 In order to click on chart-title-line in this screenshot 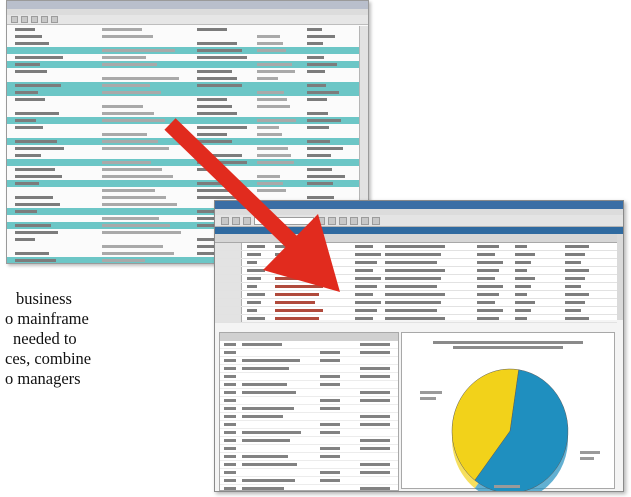, I will do `click(508, 342)`.